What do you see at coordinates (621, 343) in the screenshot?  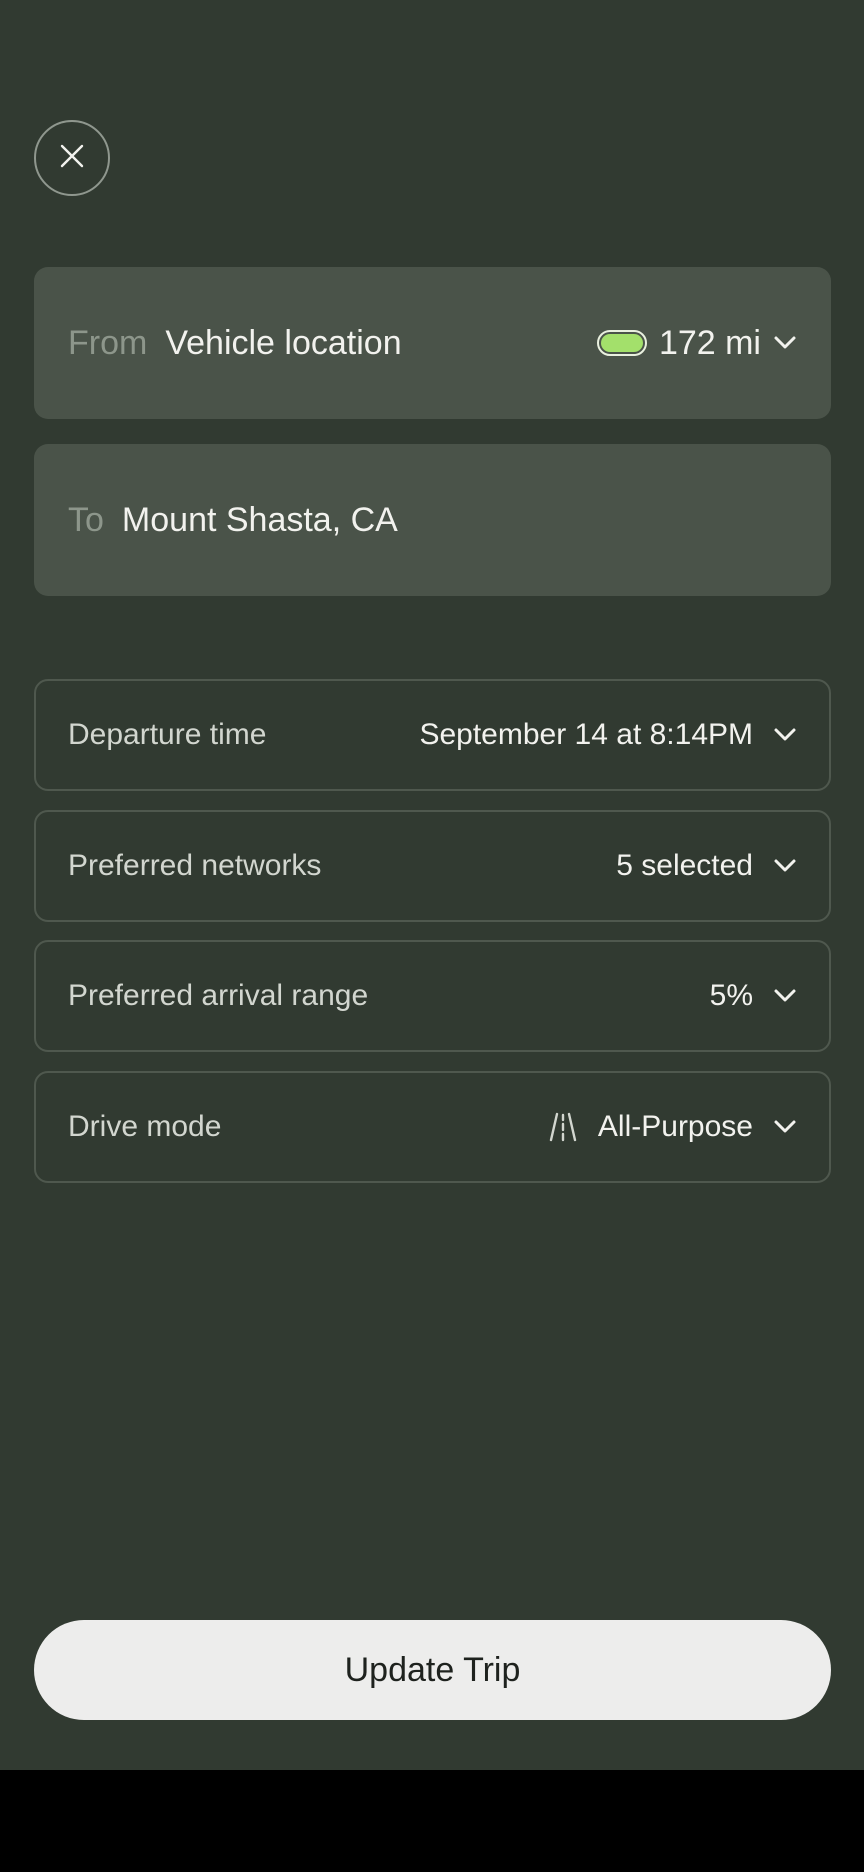 I see `battery-icon` at bounding box center [621, 343].